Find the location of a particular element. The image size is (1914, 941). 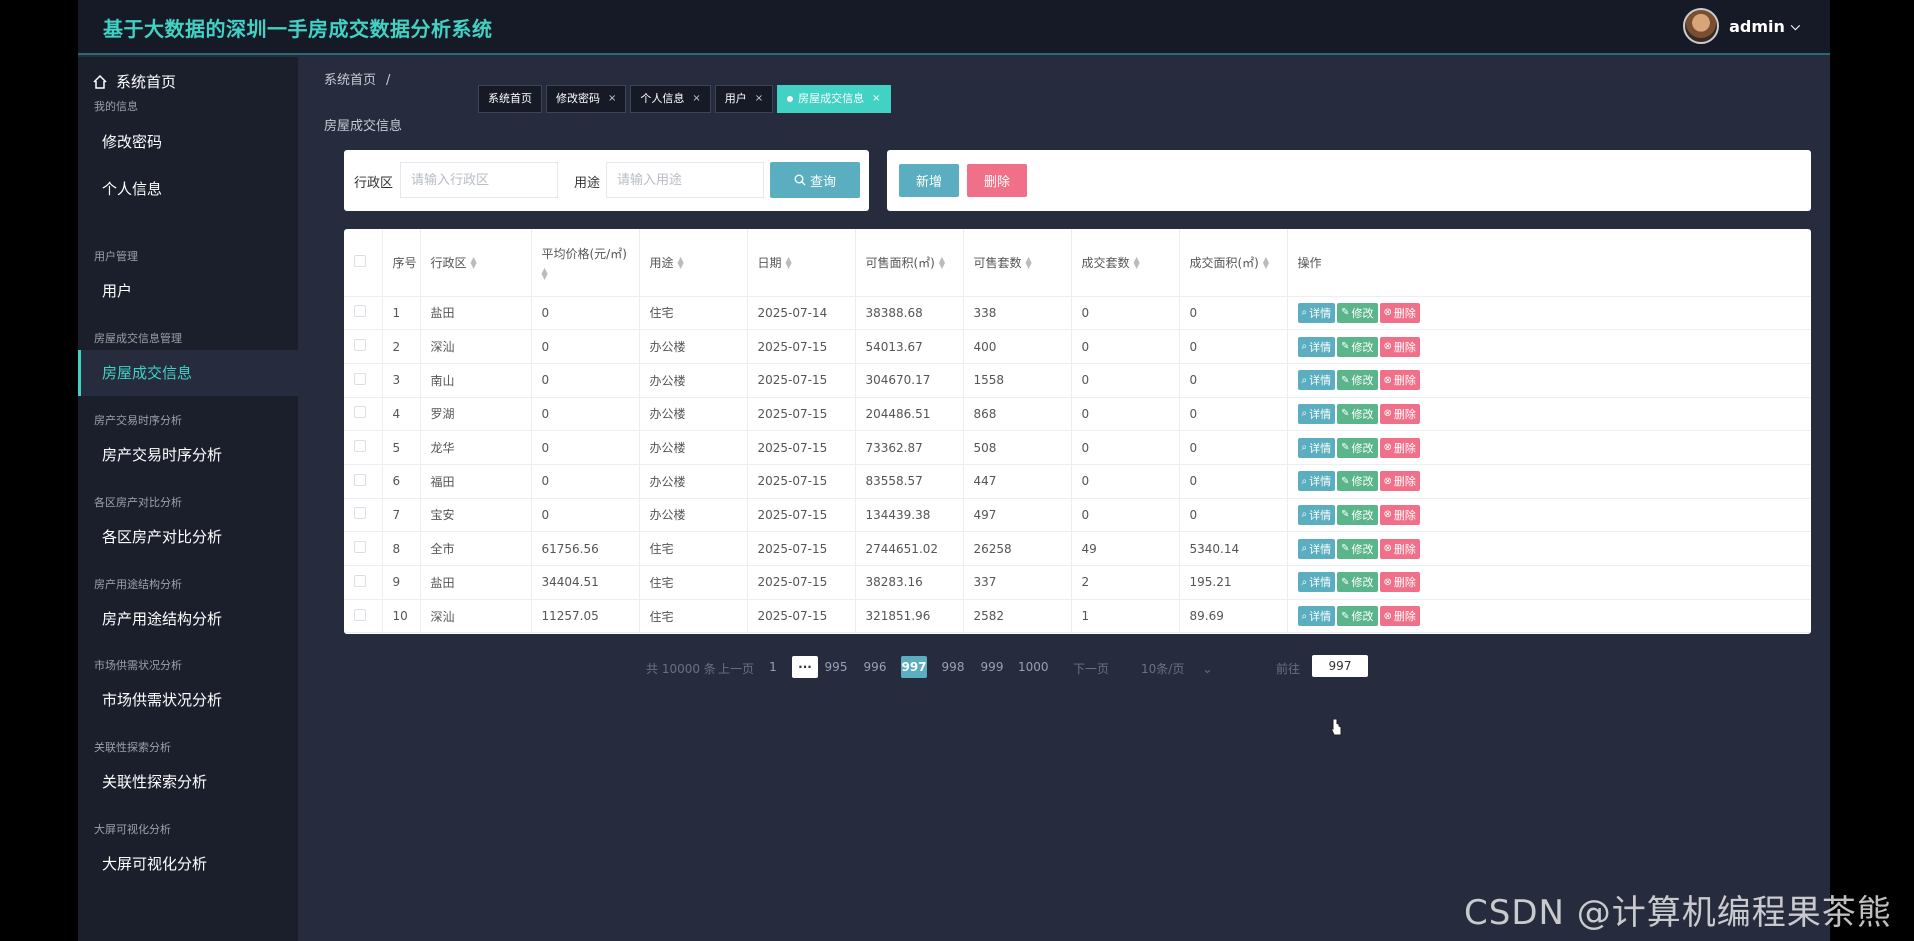

sidebar-item-correlation: 关联性探索分析 is located at coordinates (188, 782).